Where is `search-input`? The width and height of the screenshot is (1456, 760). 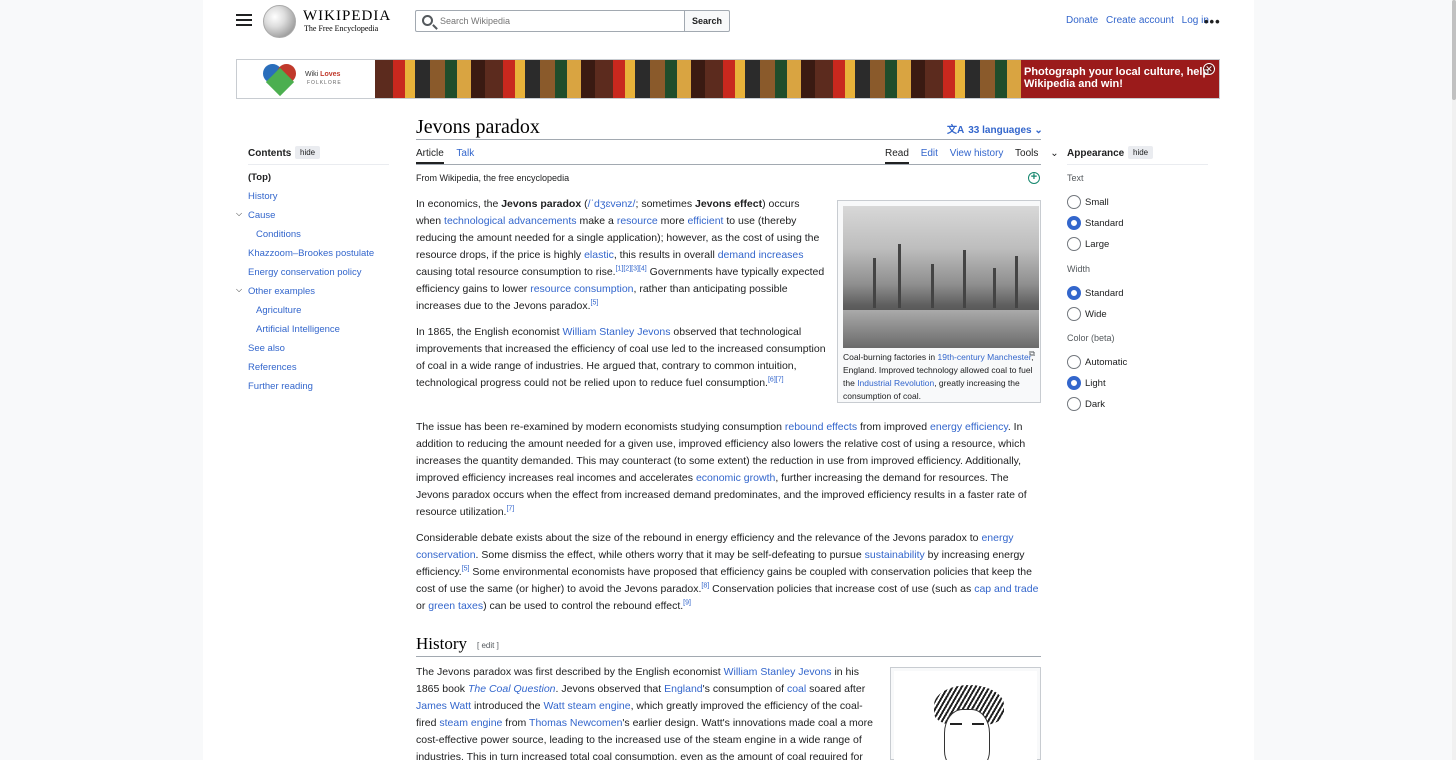
search-input is located at coordinates (560, 21).